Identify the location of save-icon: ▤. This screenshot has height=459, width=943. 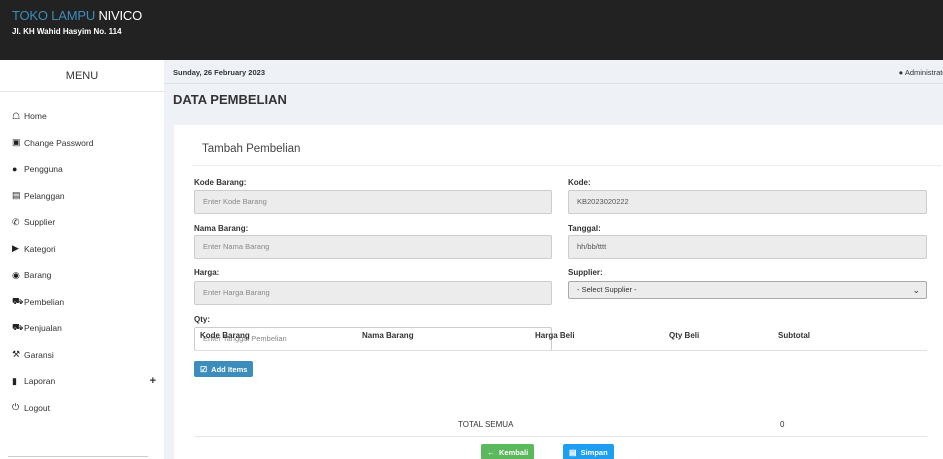
(573, 452).